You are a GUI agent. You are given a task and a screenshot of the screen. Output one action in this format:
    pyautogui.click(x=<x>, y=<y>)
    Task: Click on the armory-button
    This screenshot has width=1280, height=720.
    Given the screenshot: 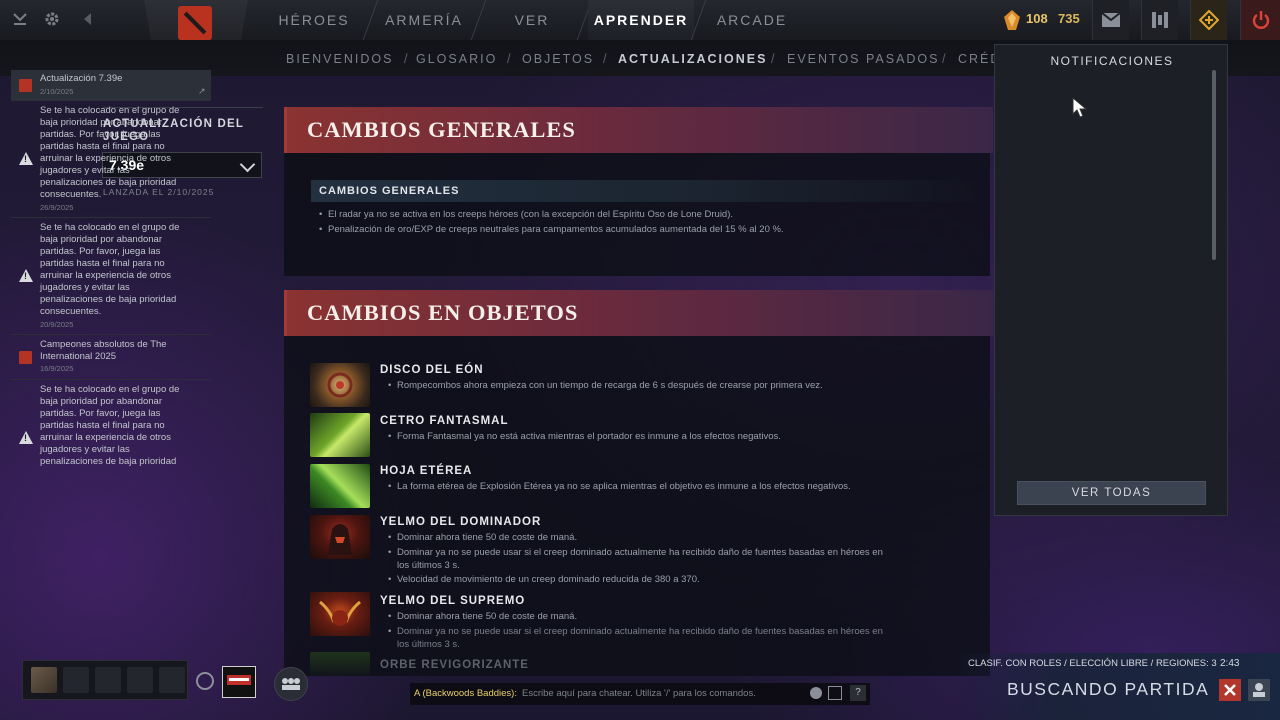 What is the action you would take?
    pyautogui.click(x=1159, y=20)
    